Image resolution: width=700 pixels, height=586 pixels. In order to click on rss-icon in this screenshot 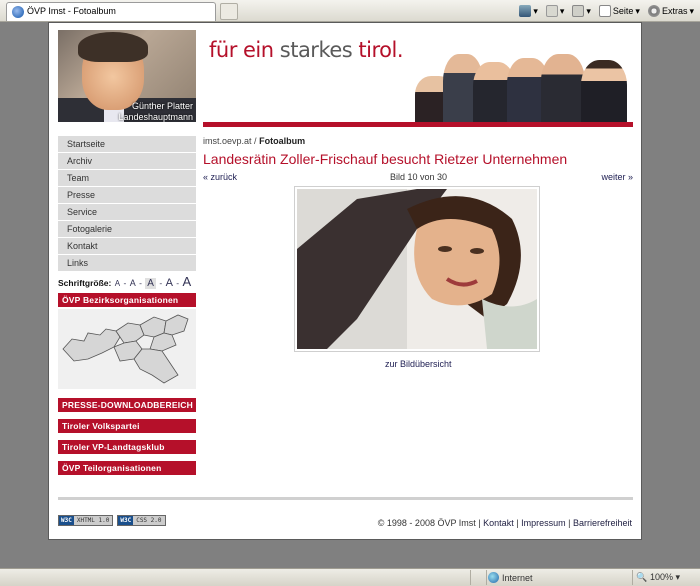, I will do `click(551, 11)`.